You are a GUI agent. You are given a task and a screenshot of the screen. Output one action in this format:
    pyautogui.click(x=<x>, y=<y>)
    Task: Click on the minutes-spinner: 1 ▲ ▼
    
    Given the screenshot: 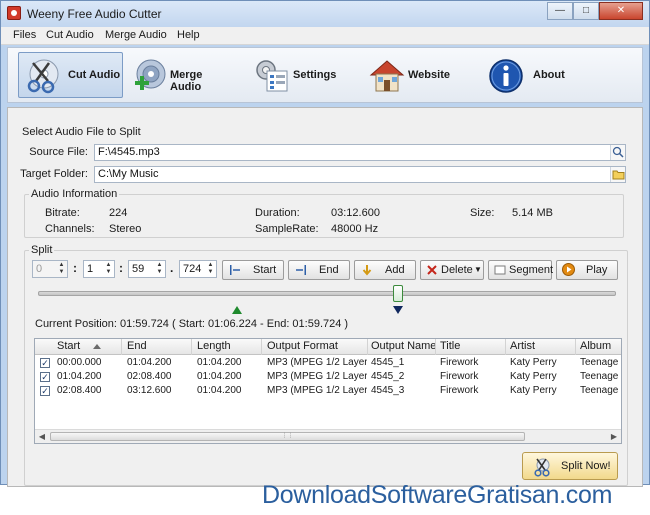 What is the action you would take?
    pyautogui.click(x=99, y=269)
    